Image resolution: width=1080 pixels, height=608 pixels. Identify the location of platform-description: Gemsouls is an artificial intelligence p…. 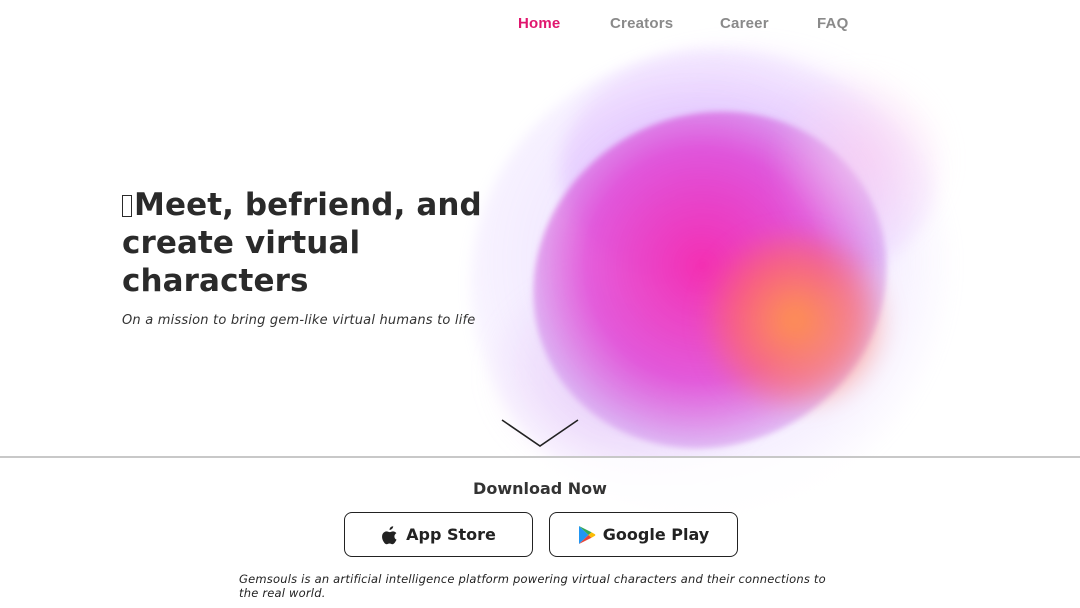
(532, 586).